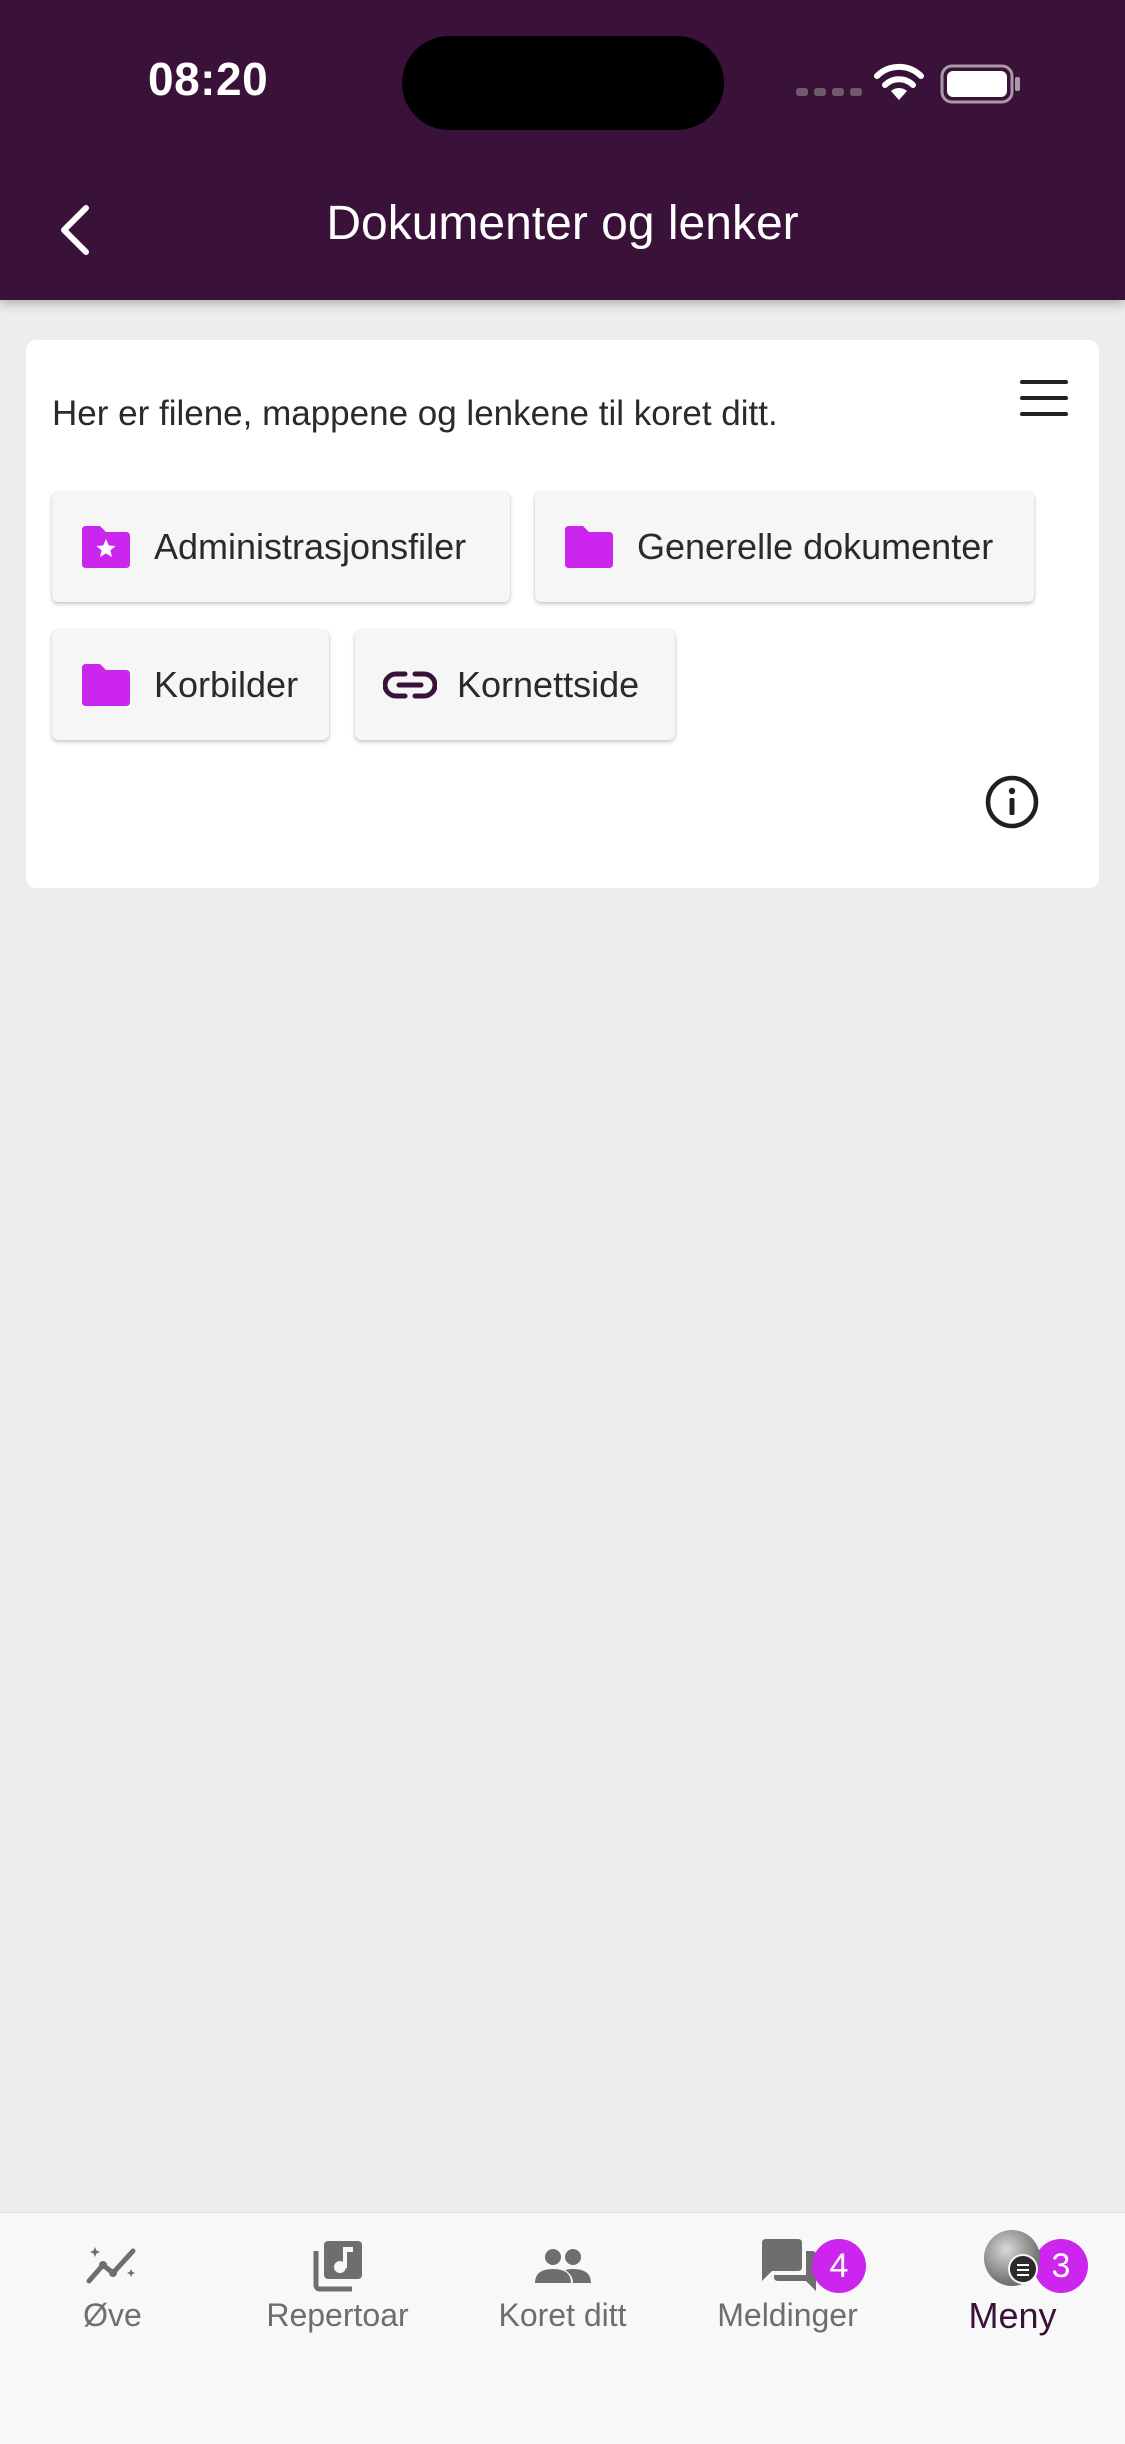 Image resolution: width=1125 pixels, height=2444 pixels. I want to click on people-icon, so click(562, 2266).